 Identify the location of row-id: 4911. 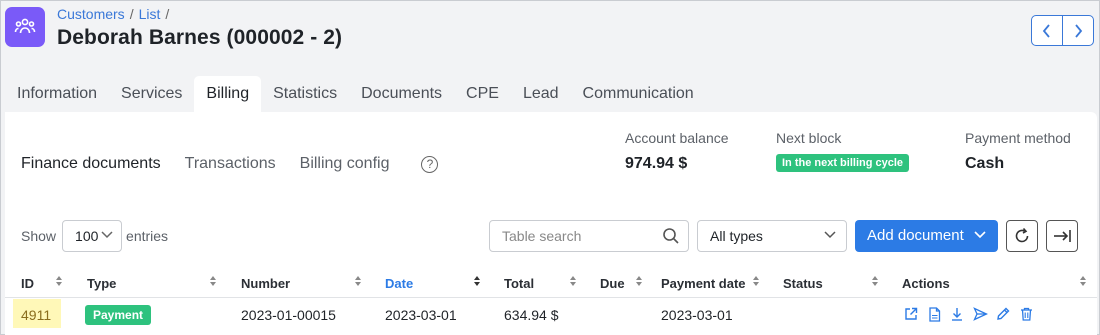
(36, 315).